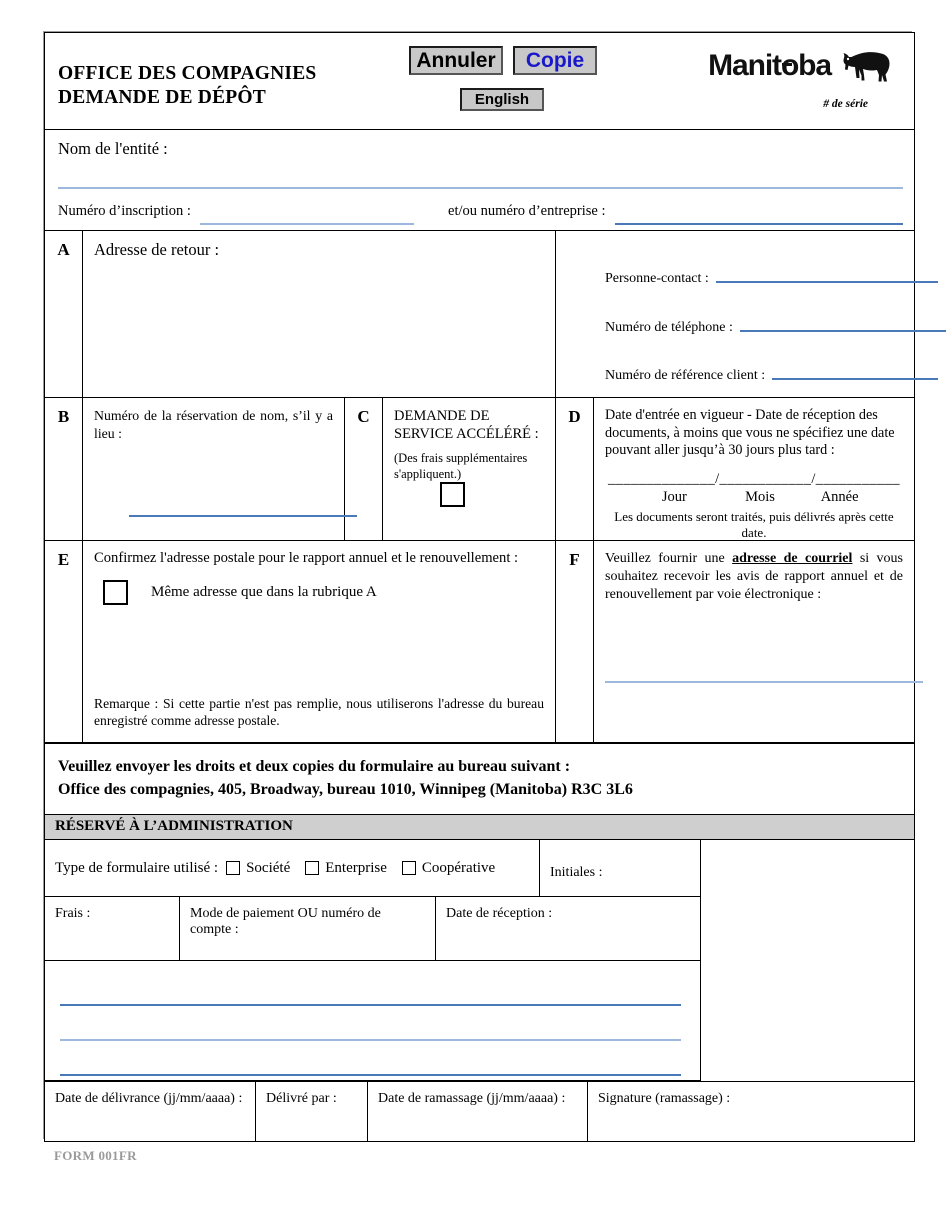 The width and height of the screenshot is (950, 1230). I want to click on fees-label: Frais :, so click(73, 913).